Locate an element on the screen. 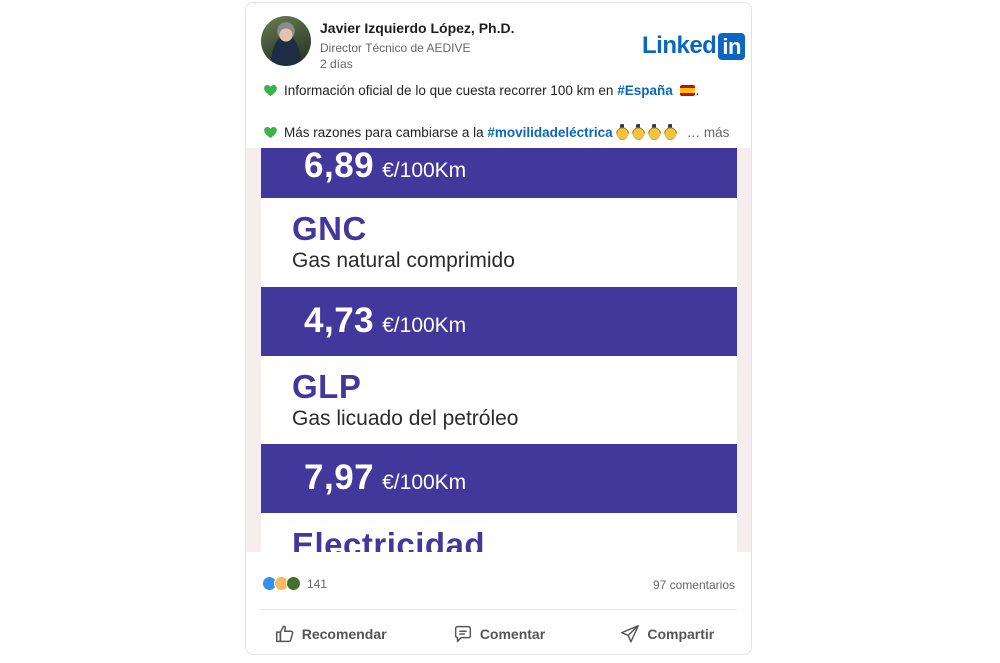 The width and height of the screenshot is (1000, 663). reactions-summary: 141 is located at coordinates (294, 583).